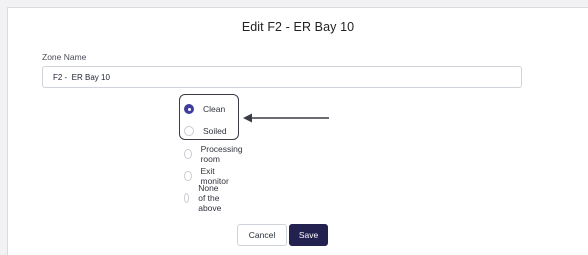 The image size is (588, 255). Describe the element at coordinates (286, 118) in the screenshot. I see `annotation-arrow-icon` at that location.